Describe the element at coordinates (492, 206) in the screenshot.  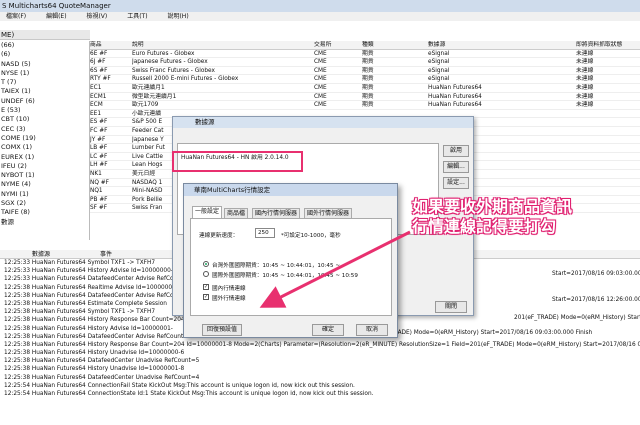
I see `annotation-line-1: 如果要收外期商品資訊` at that location.